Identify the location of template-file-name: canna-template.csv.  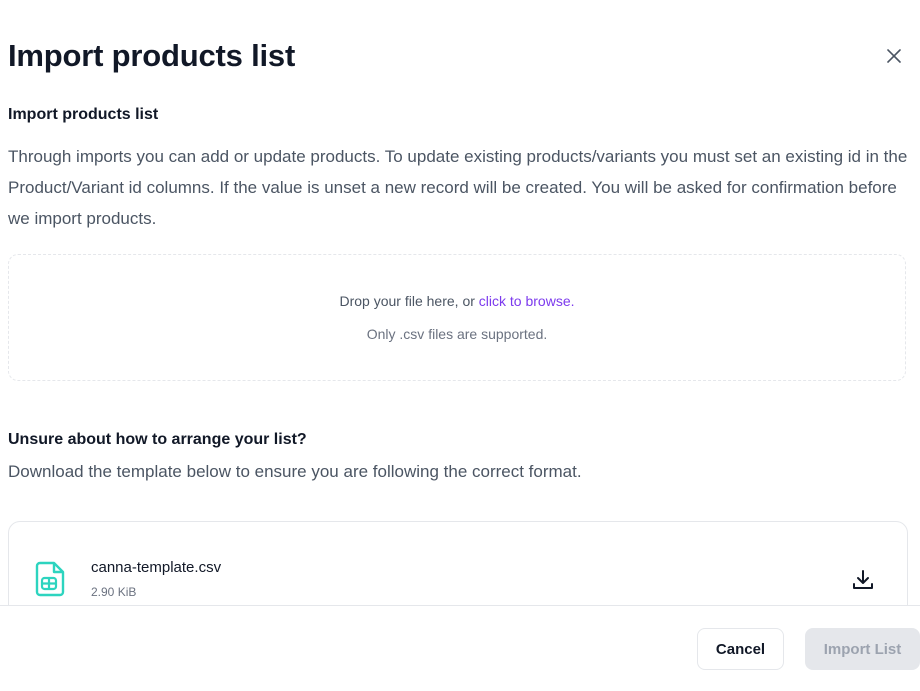
(156, 567).